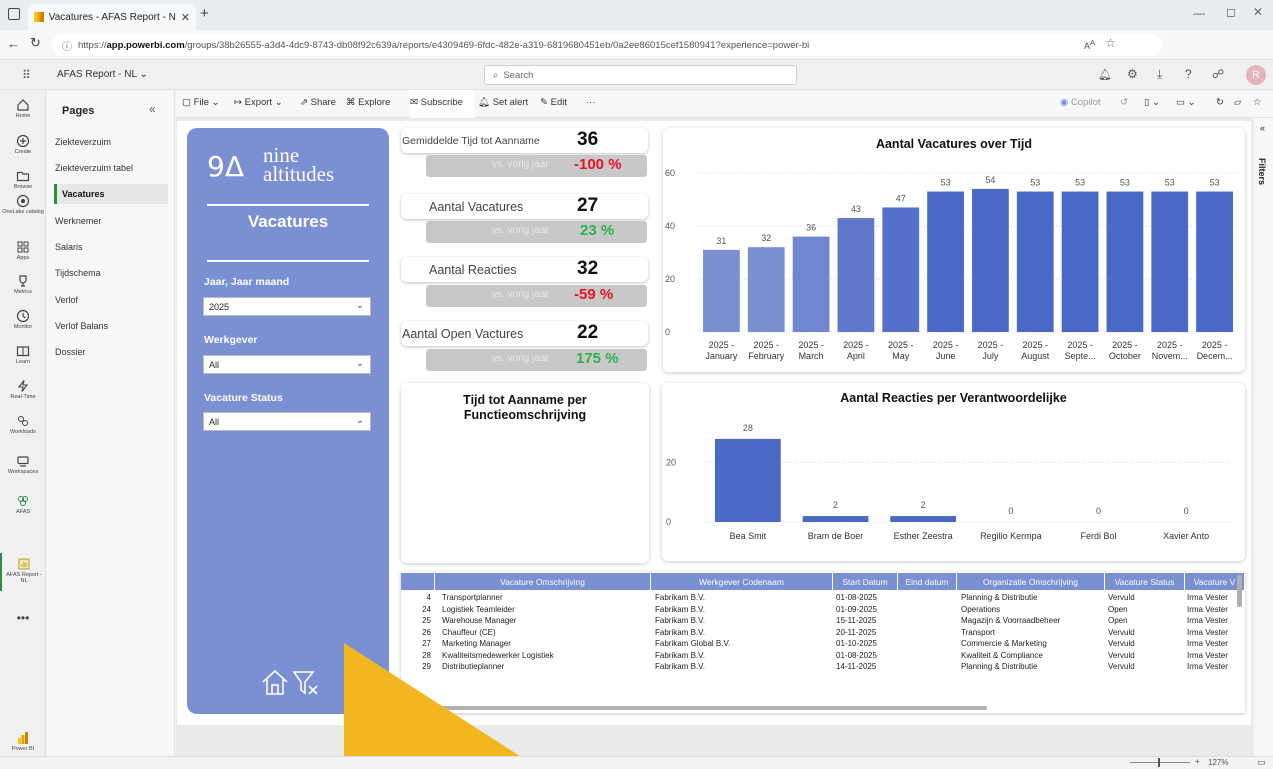  I want to click on read-aloud-icon: AA, so click(1089, 44).